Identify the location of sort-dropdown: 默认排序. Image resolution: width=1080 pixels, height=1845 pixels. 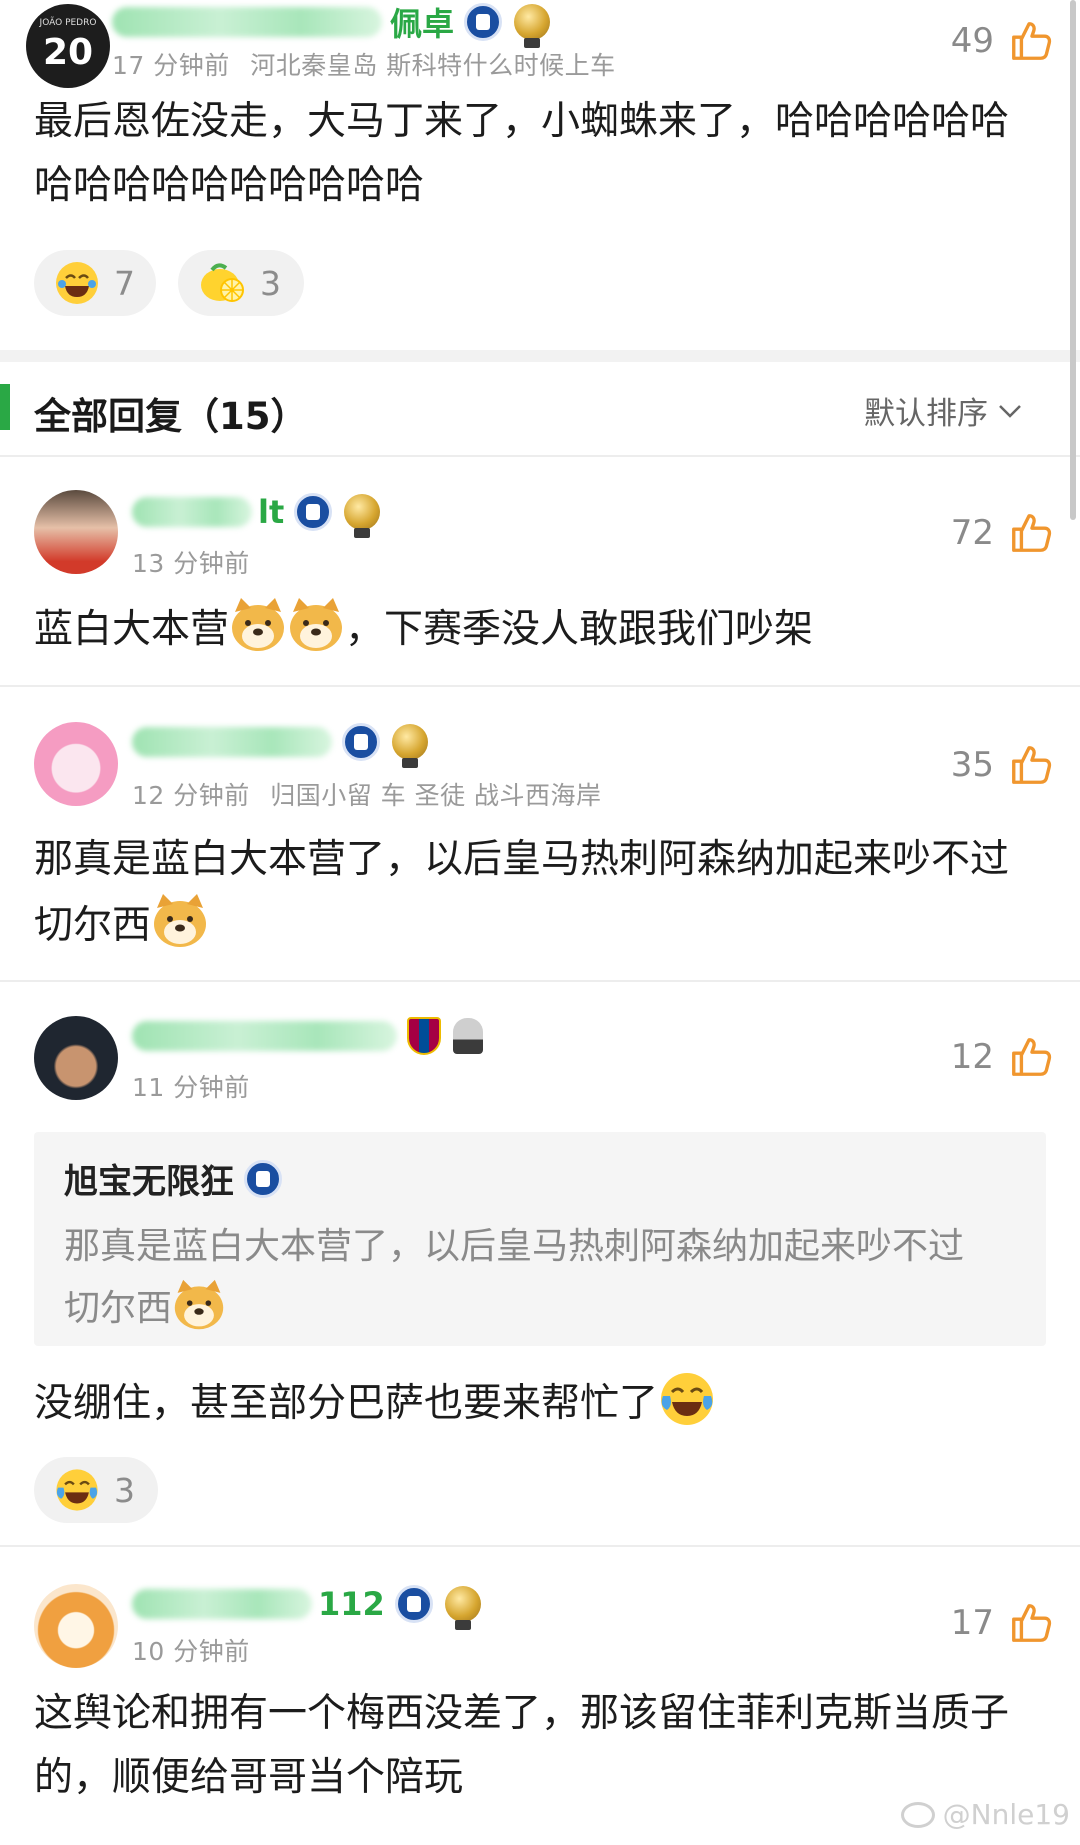
(943, 410).